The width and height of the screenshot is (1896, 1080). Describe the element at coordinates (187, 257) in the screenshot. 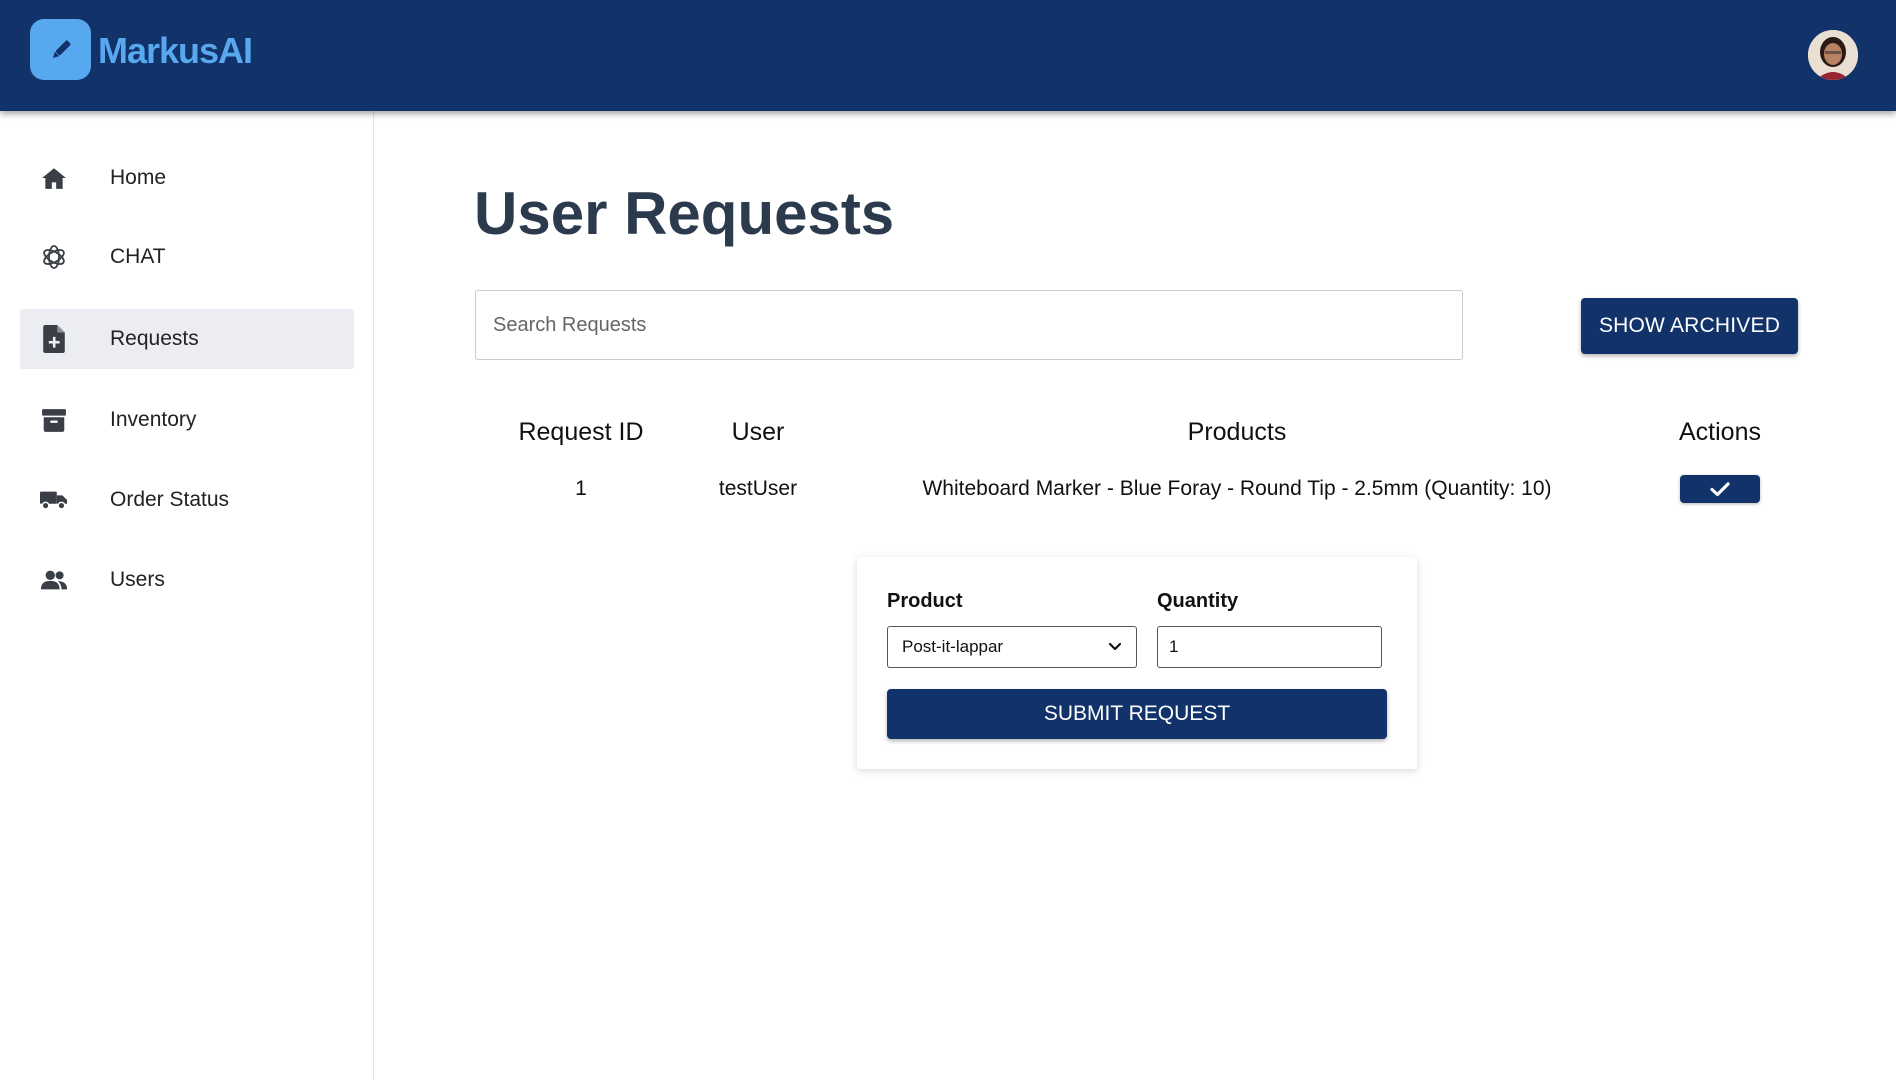

I see `sidebar-item-chat: CHAT` at that location.